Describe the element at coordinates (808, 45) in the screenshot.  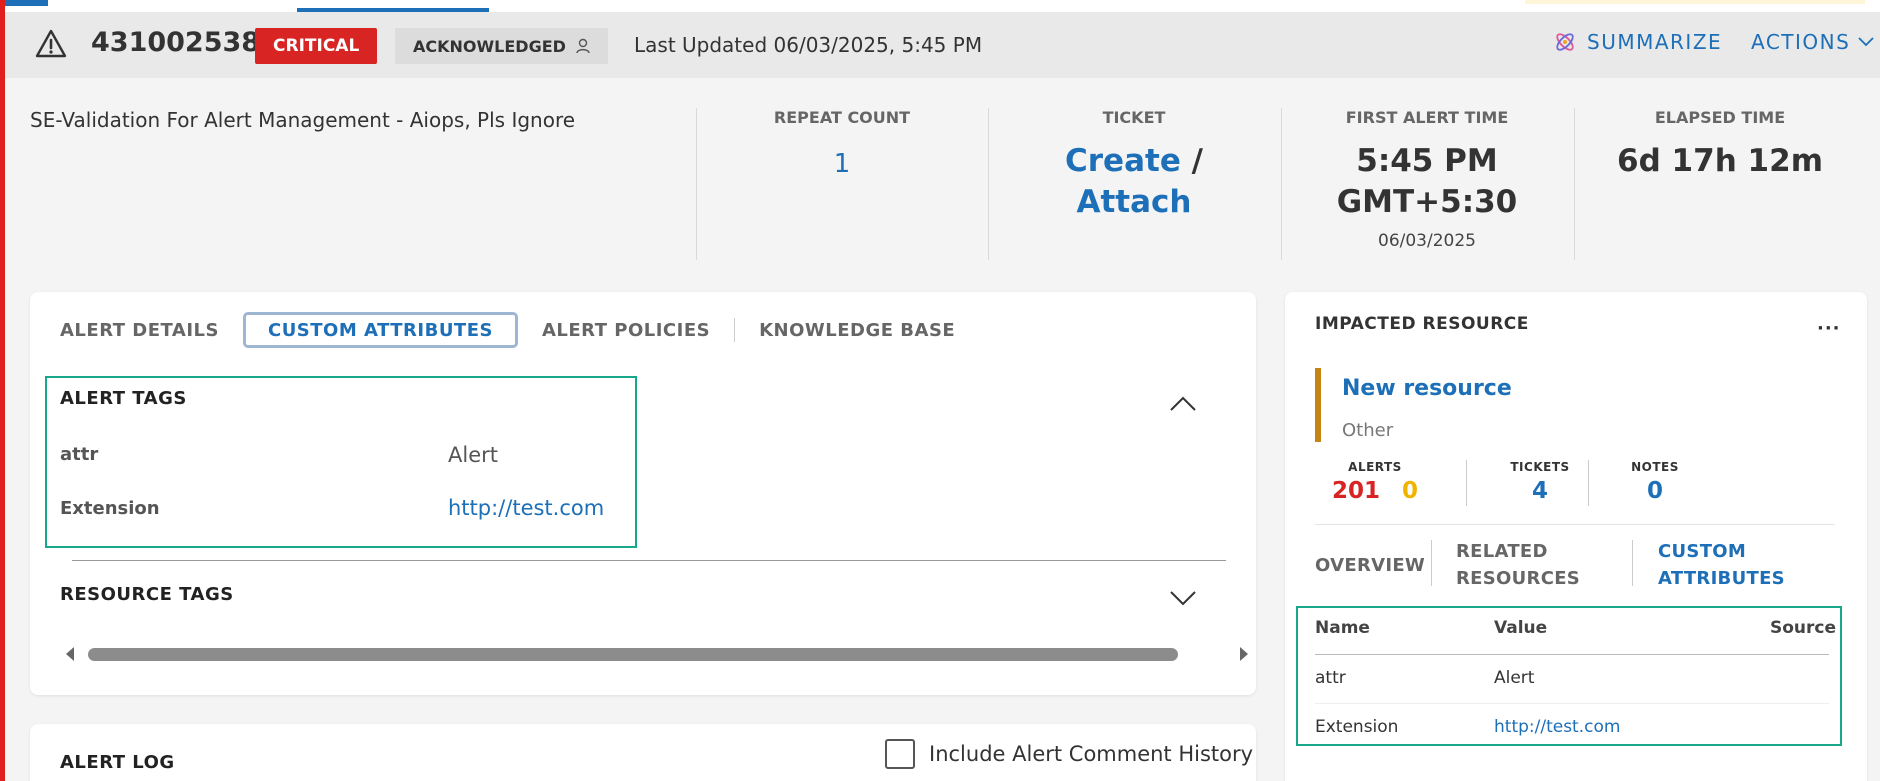
I see `last-updated: Last Updated 06/03/2025, 5:45 PM` at that location.